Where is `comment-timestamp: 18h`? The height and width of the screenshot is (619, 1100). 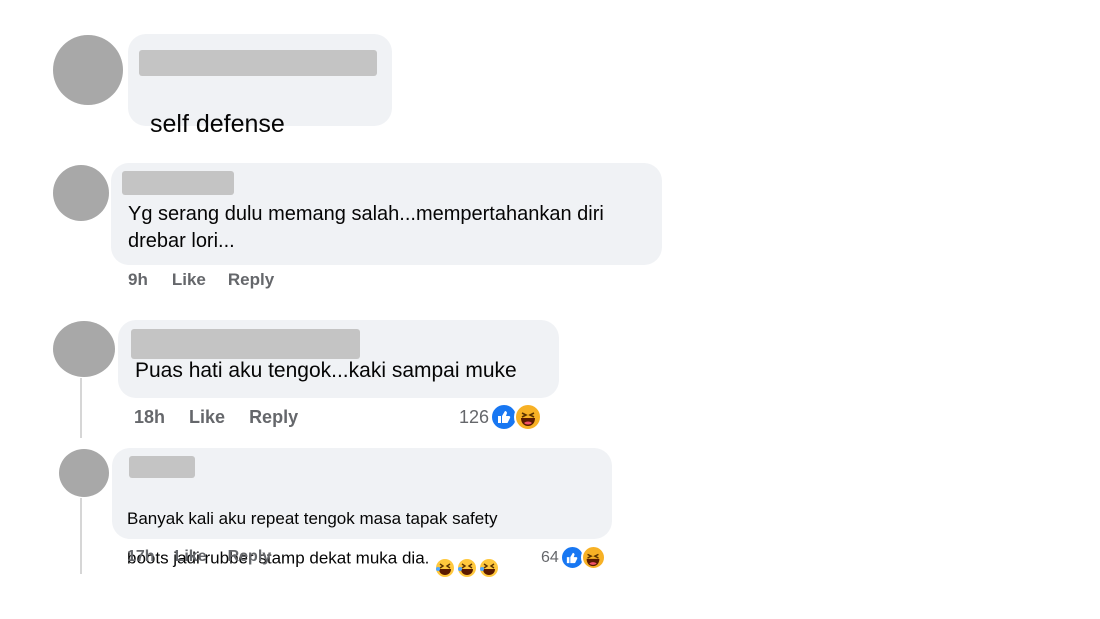
comment-timestamp: 18h is located at coordinates (149, 417).